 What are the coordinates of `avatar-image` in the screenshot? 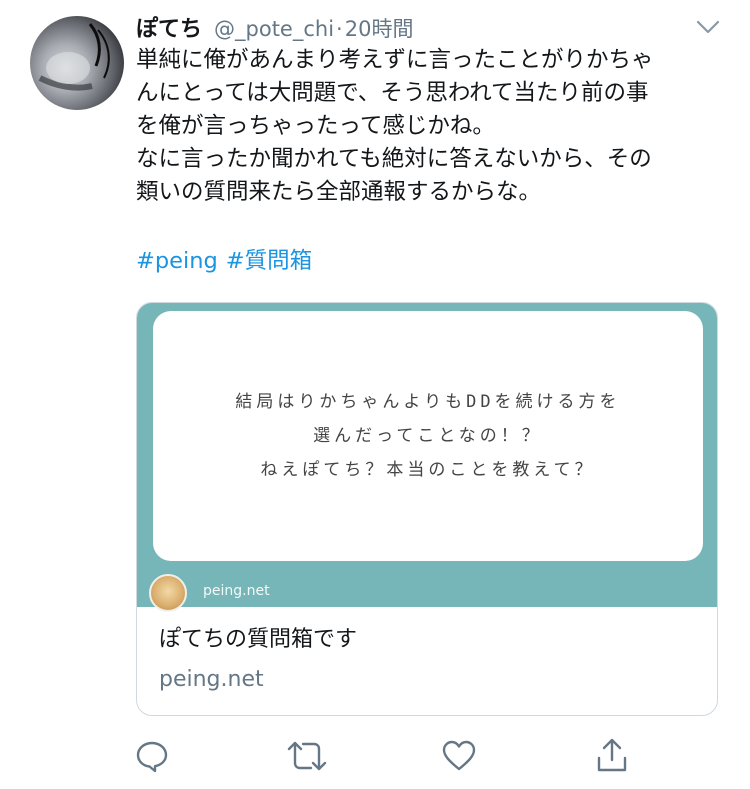 It's located at (74, 57).